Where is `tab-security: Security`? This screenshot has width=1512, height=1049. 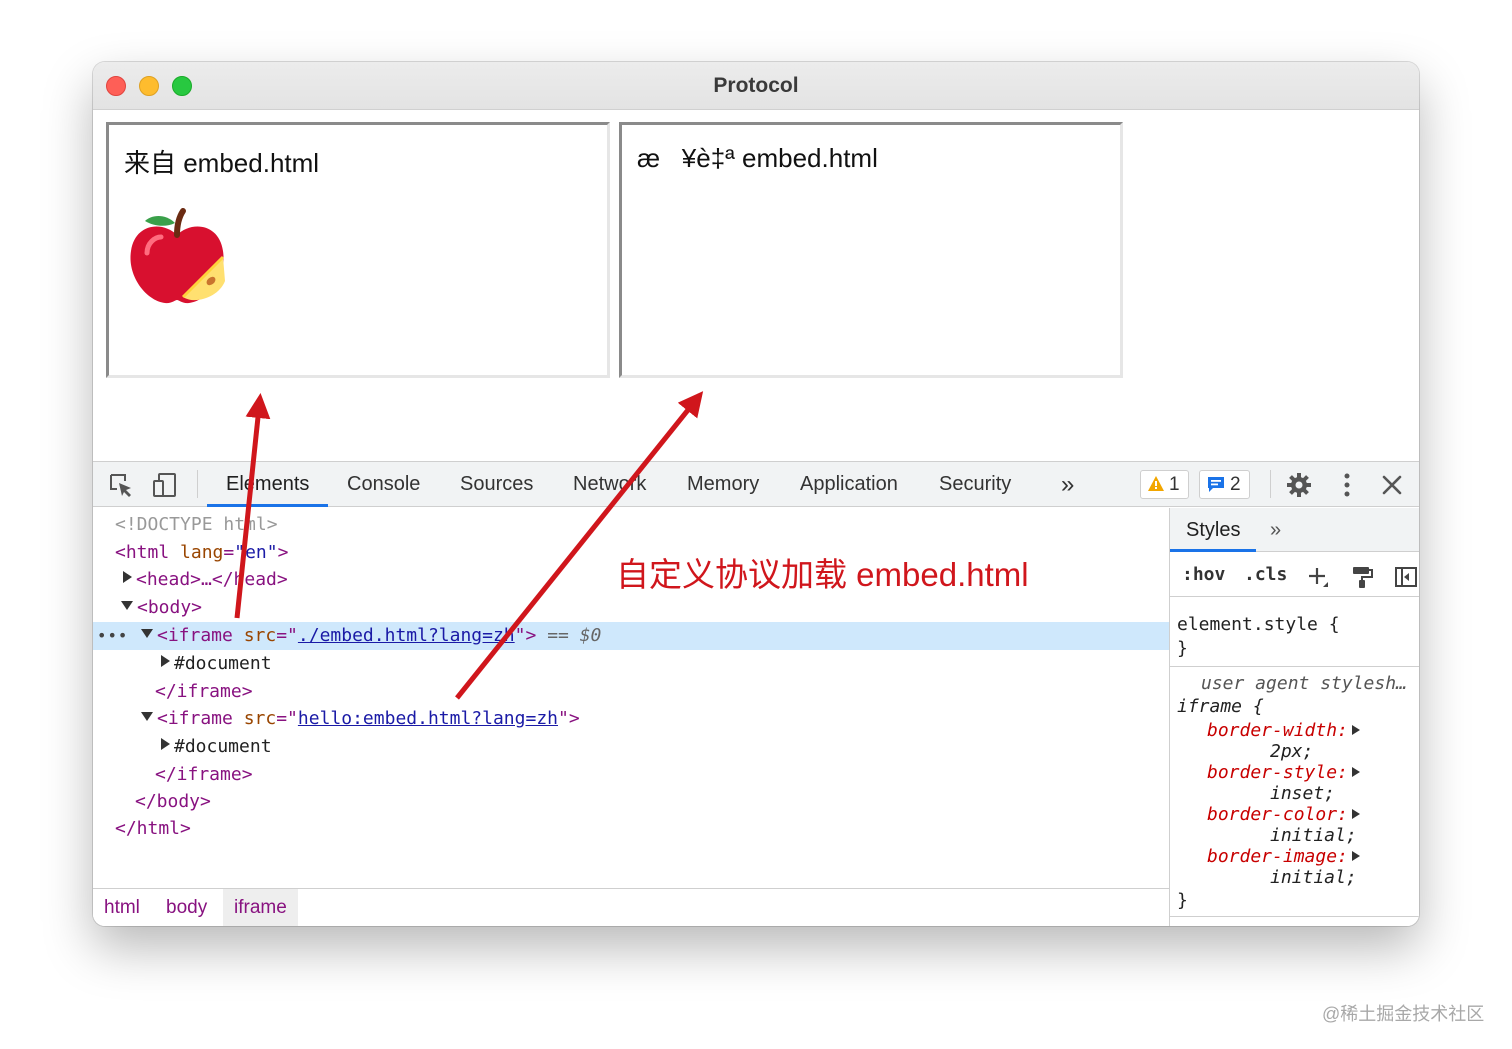
tab-security: Security is located at coordinates (975, 484).